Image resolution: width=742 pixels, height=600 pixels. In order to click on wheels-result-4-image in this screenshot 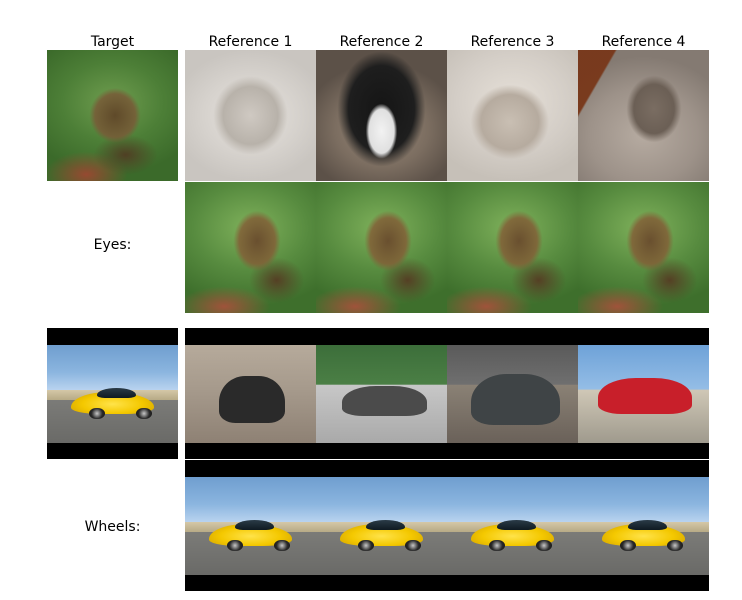, I will do `click(643, 526)`.